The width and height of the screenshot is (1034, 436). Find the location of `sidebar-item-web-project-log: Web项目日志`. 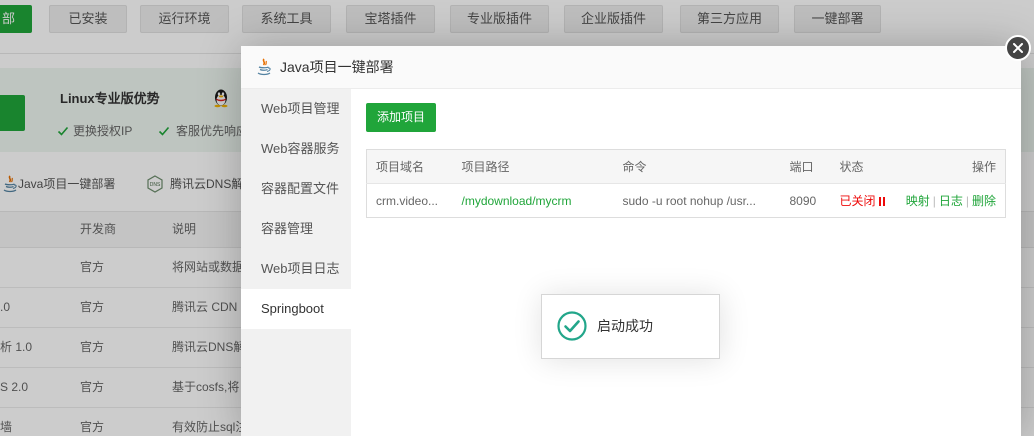

sidebar-item-web-project-log: Web项目日志 is located at coordinates (296, 269).